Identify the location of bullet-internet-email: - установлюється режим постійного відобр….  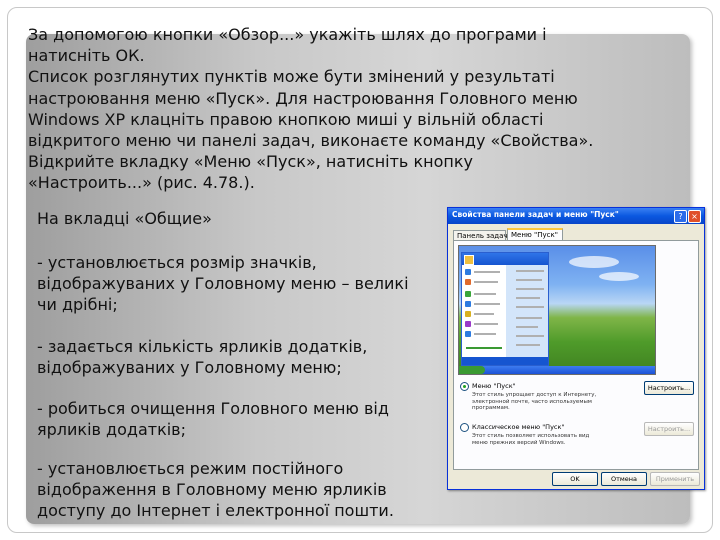
(215, 489).